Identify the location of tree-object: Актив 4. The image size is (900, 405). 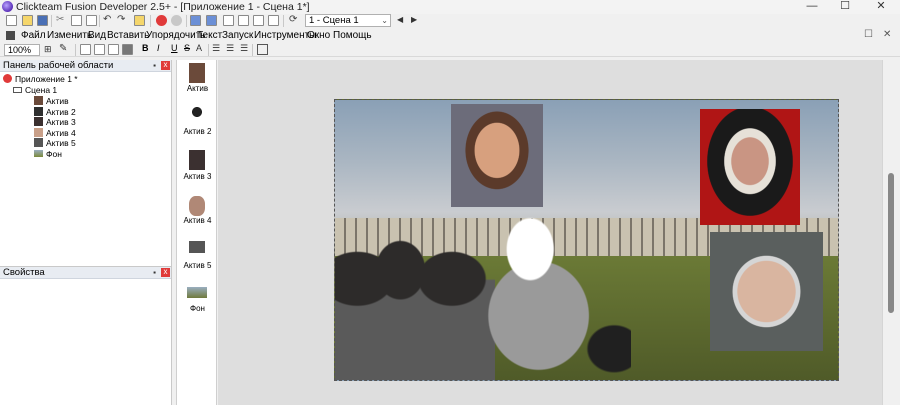
(55, 133).